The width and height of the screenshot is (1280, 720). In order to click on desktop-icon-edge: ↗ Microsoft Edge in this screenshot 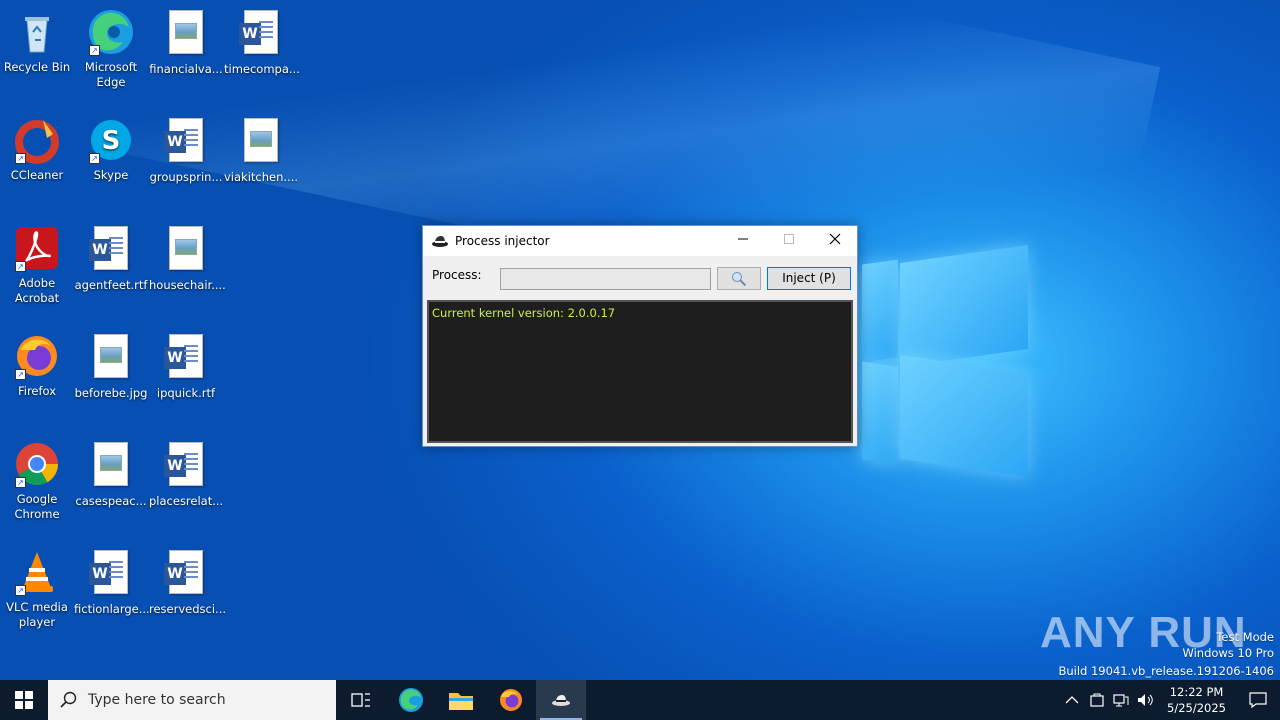, I will do `click(111, 49)`.